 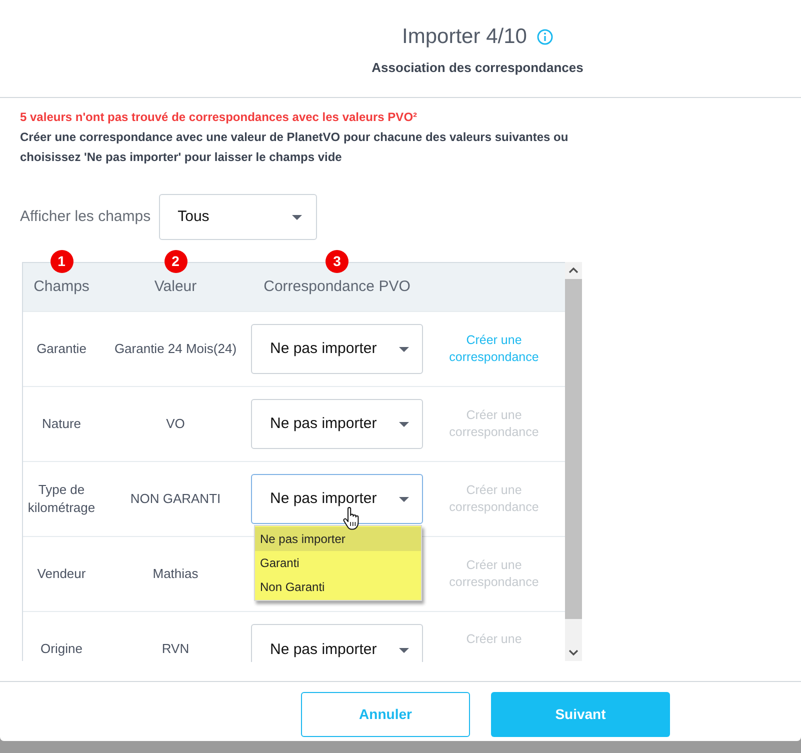 What do you see at coordinates (351, 518) in the screenshot?
I see `hand-cursor-icon` at bounding box center [351, 518].